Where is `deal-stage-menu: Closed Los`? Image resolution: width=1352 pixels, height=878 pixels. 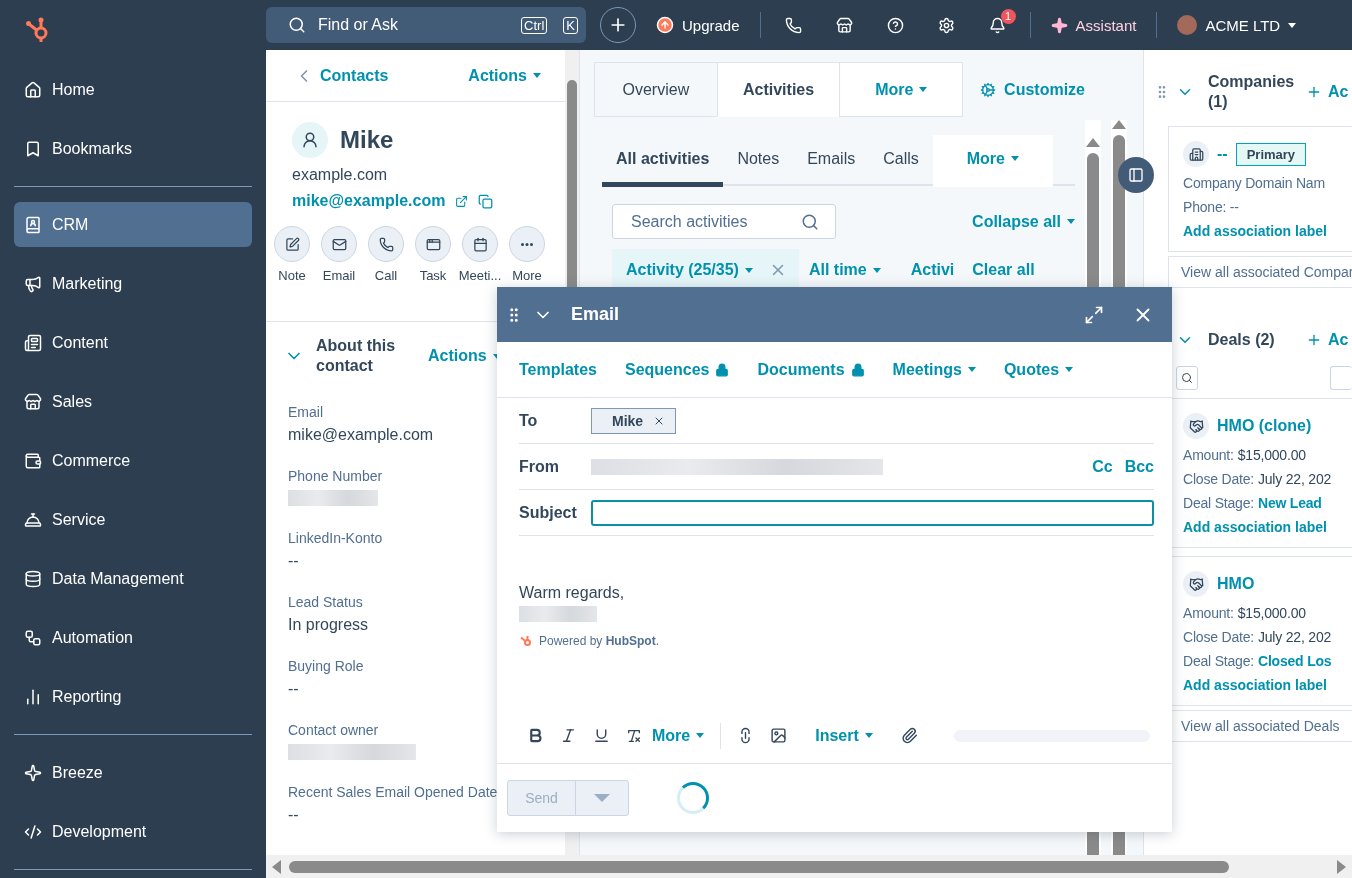 deal-stage-menu: Closed Los is located at coordinates (1294, 661).